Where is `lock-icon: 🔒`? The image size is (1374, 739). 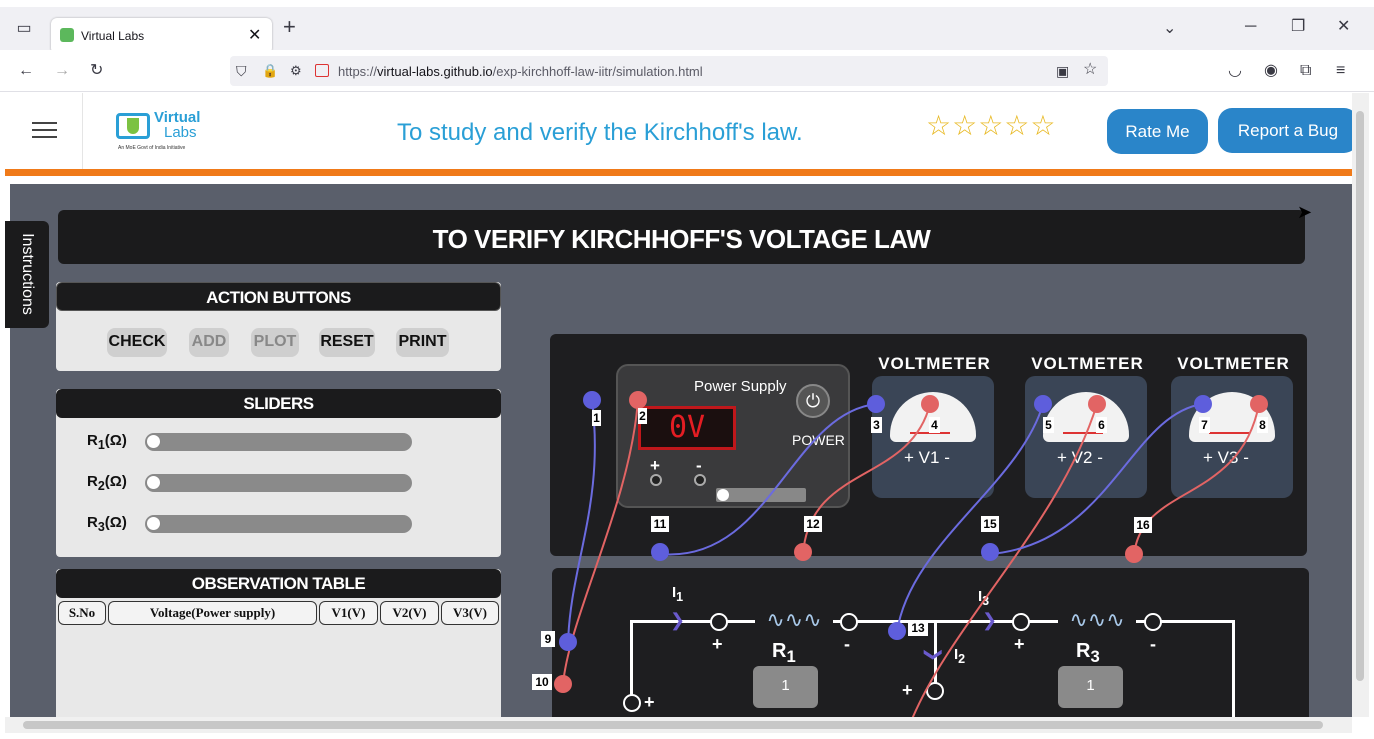
lock-icon: 🔒 is located at coordinates (270, 70).